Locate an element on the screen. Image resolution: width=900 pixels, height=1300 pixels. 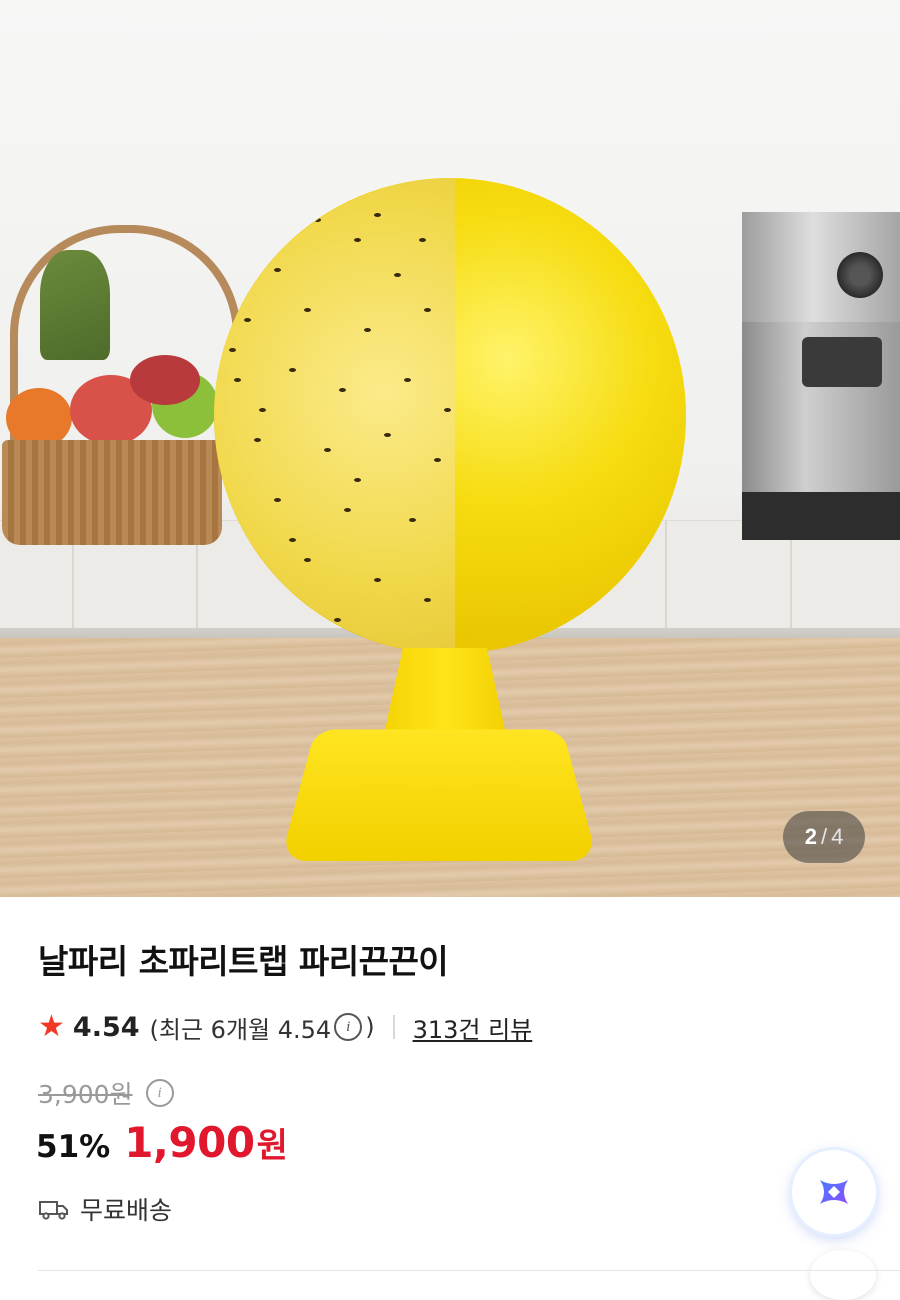
sale-price: 1,900 is located at coordinates (189, 1142).